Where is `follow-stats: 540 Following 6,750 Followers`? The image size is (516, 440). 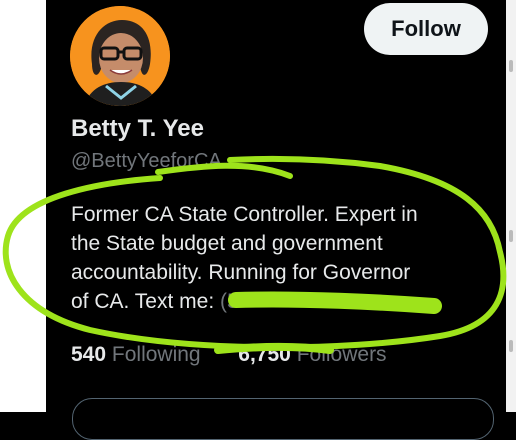
follow-stats: 540 Following 6,750 Followers is located at coordinates (229, 355).